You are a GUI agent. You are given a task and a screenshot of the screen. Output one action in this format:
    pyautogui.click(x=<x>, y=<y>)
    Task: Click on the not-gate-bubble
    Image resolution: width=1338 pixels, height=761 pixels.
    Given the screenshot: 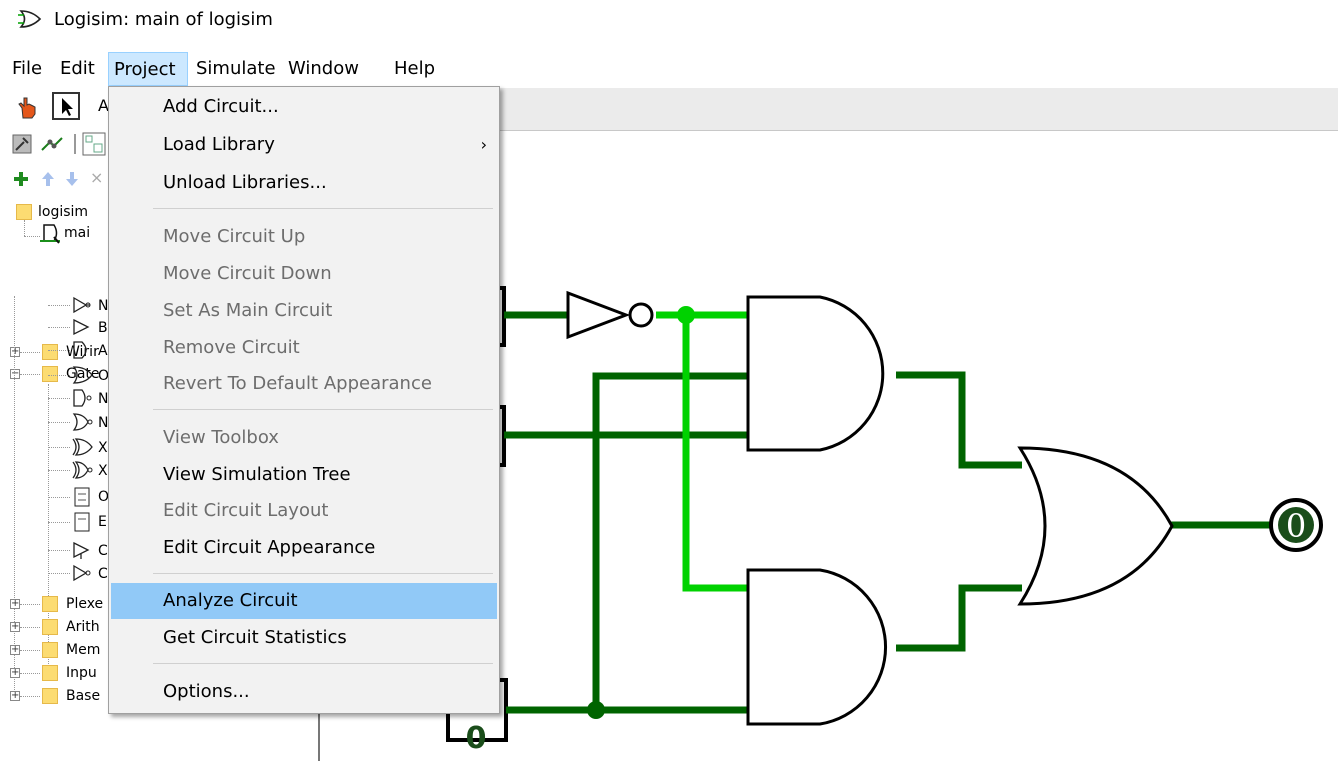 What is the action you would take?
    pyautogui.click(x=641, y=315)
    